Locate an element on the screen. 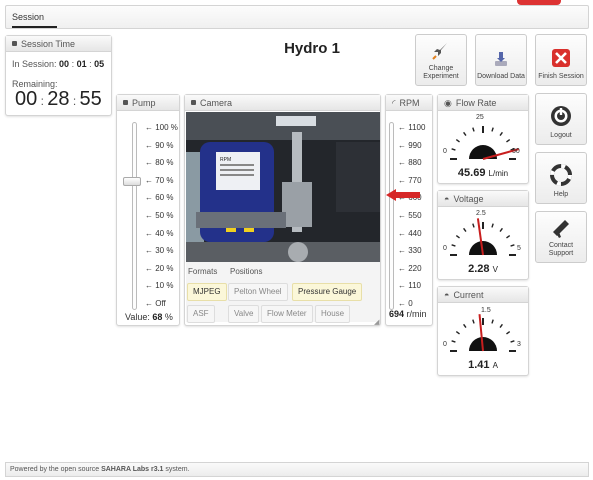 Image resolution: width=593 pixels, height=480 pixels. lifebuoy-icon is located at coordinates (561, 175).